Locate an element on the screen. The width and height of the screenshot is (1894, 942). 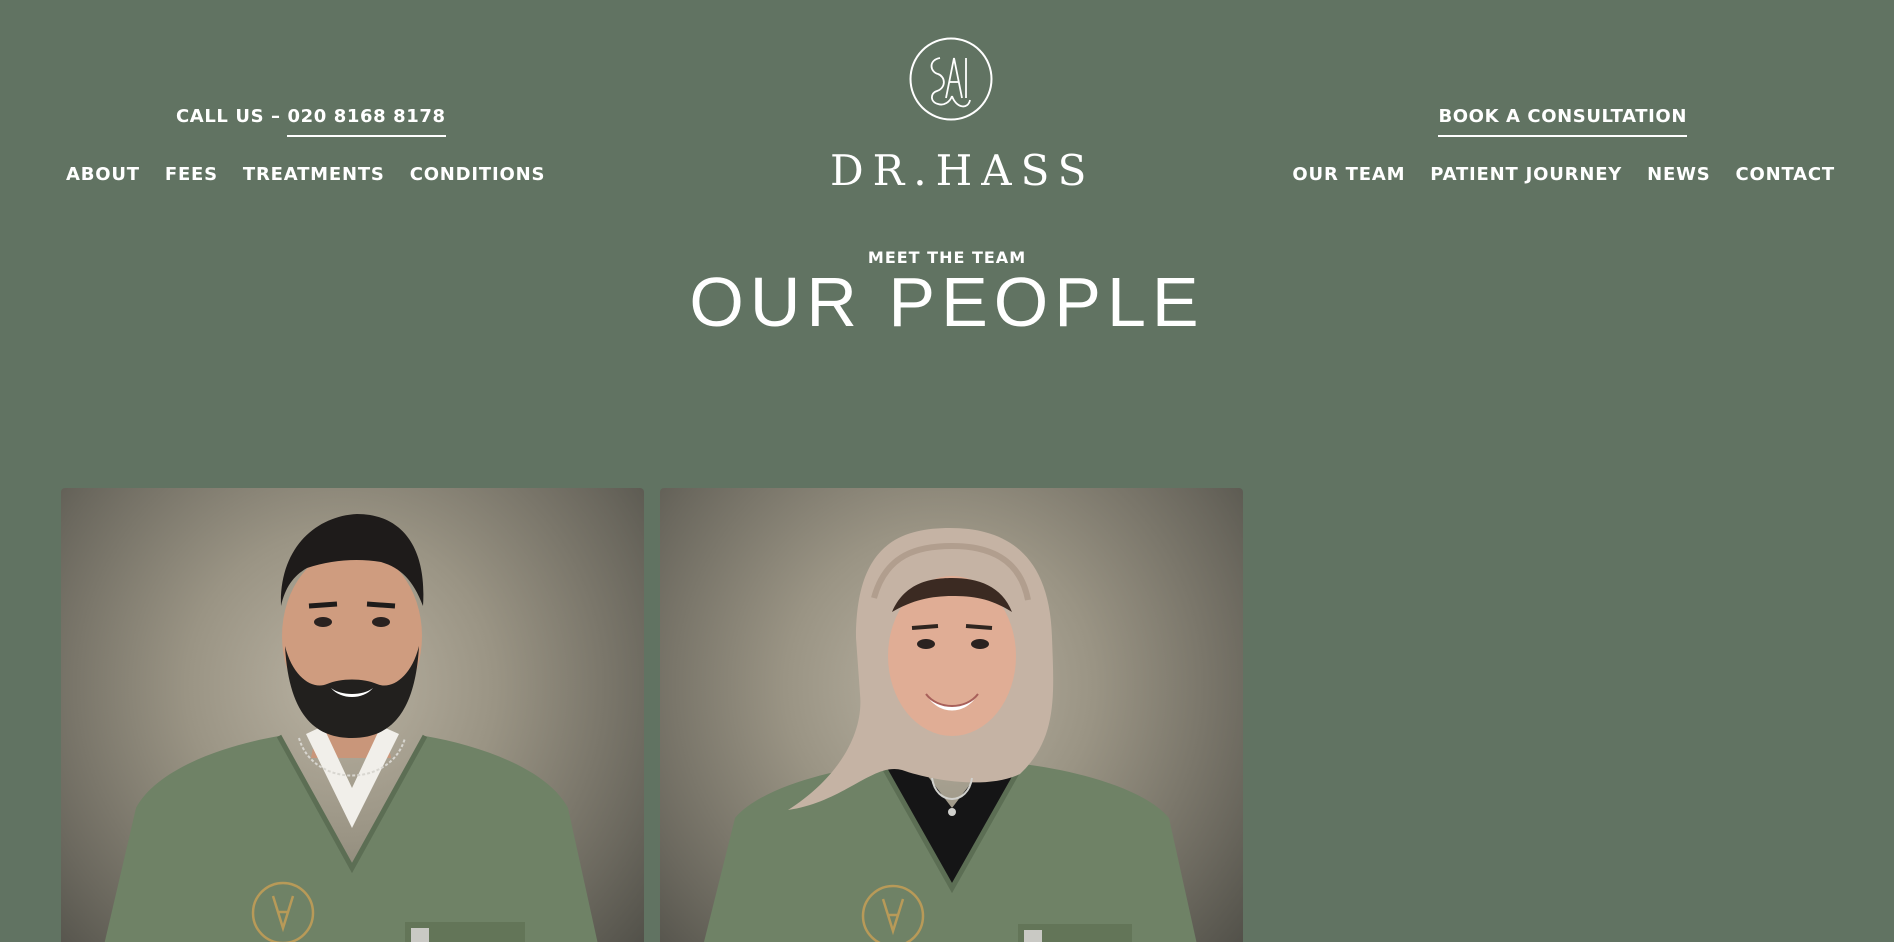
primary-nav-left: ABOUT FEES TREATMENTS CONDITIONS is located at coordinates (305, 174).